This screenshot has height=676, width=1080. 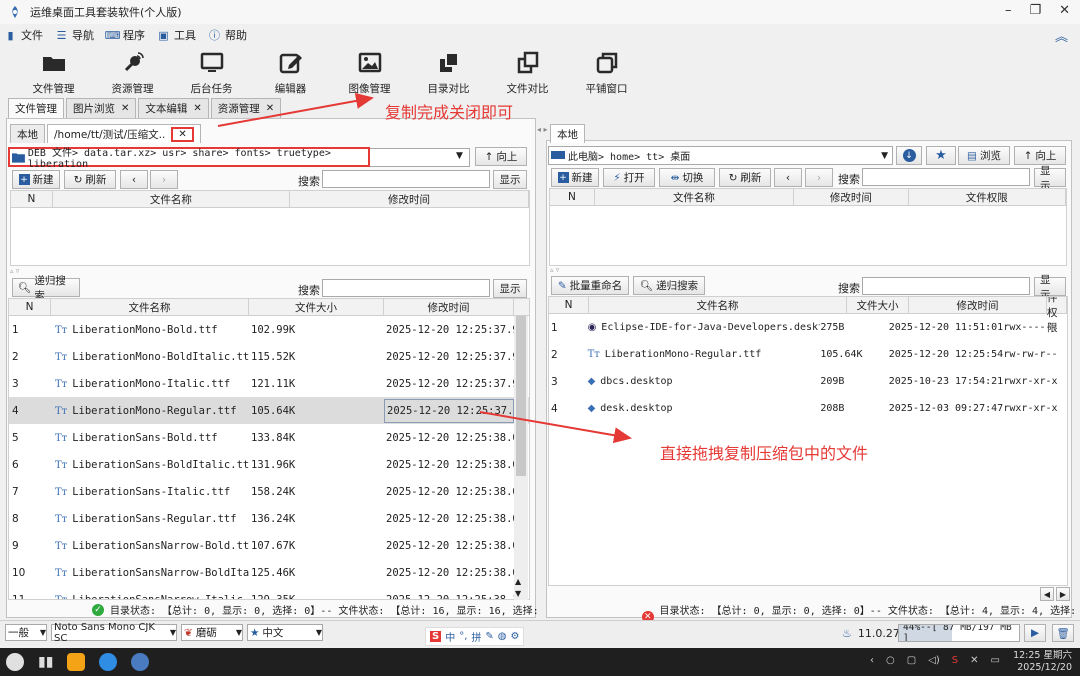 I want to click on annotation-arrow-close, so click(x=295, y=109).